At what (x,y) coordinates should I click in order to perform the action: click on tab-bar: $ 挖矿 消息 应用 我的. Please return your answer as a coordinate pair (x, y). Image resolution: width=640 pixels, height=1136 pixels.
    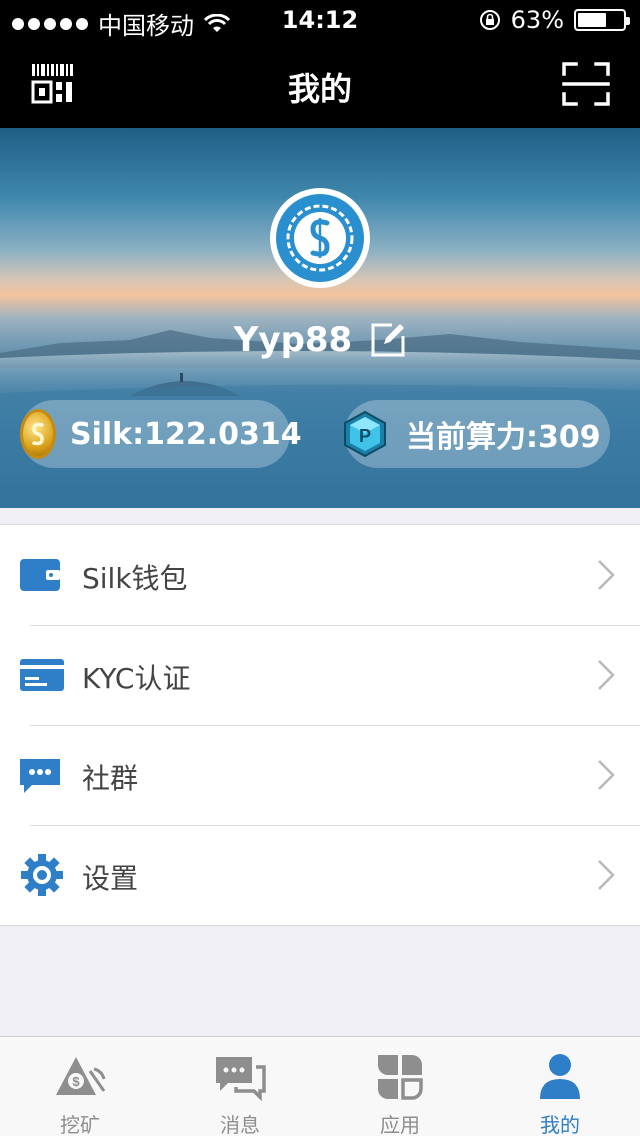
    Looking at the image, I should click on (320, 1086).